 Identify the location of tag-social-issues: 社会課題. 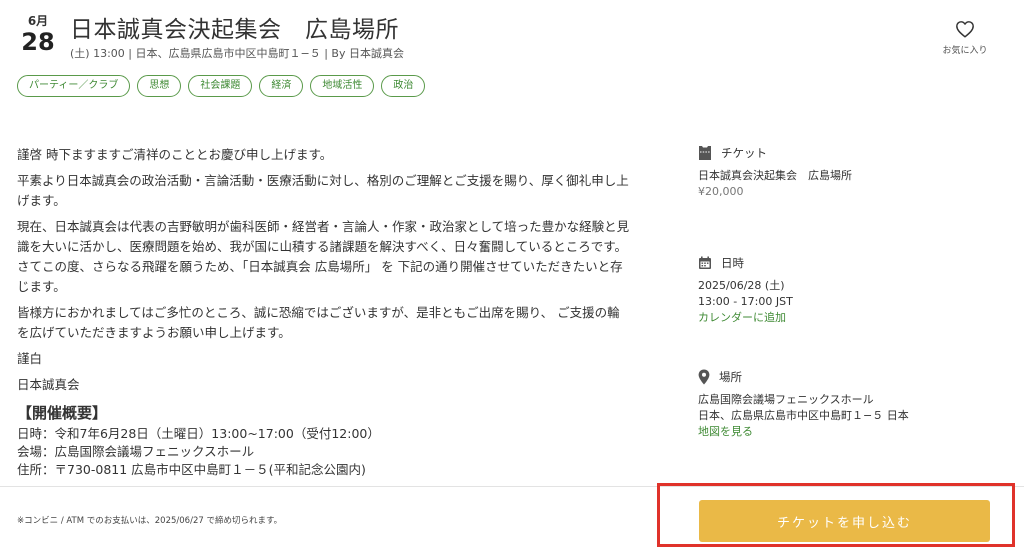
(220, 86).